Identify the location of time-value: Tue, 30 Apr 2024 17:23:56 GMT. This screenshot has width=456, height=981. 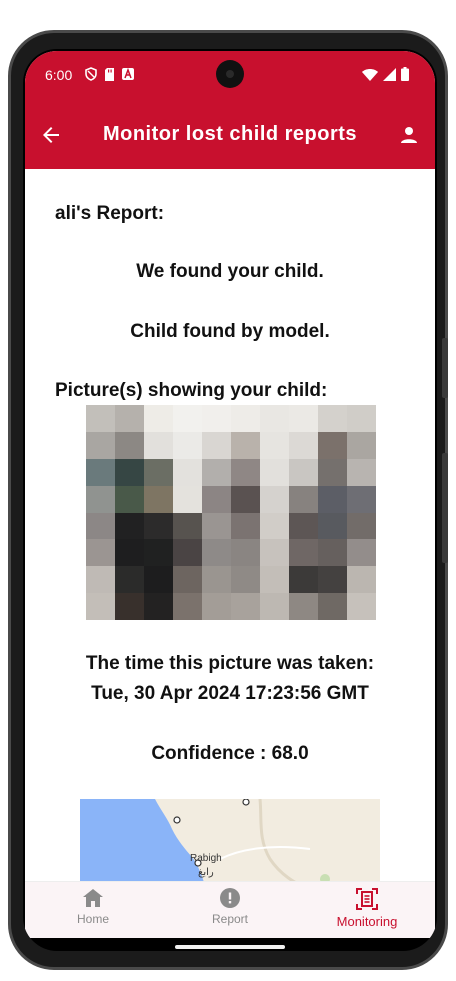
(230, 693).